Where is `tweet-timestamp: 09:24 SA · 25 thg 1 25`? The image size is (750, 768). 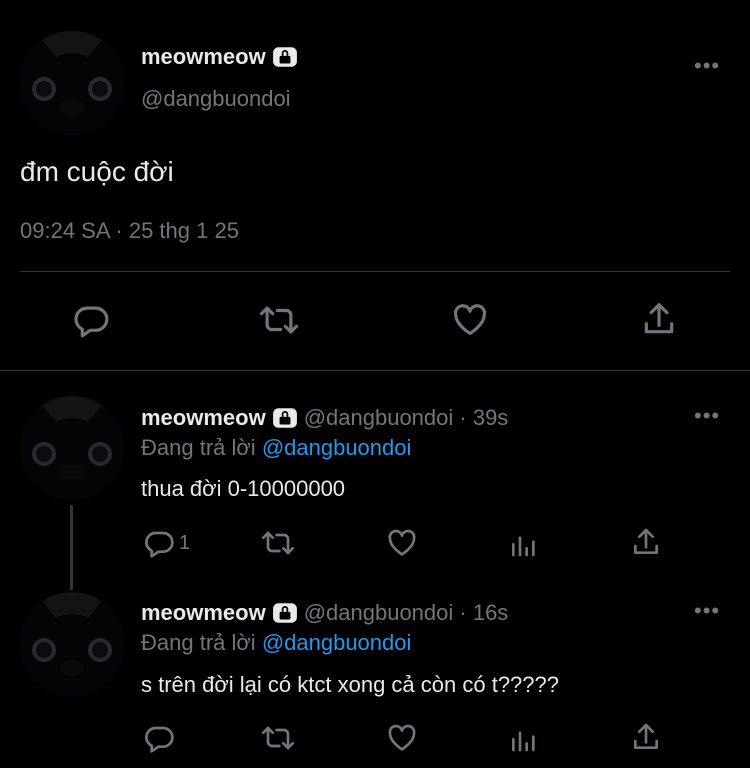
tweet-timestamp: 09:24 SA · 25 thg 1 25 is located at coordinates (129, 231).